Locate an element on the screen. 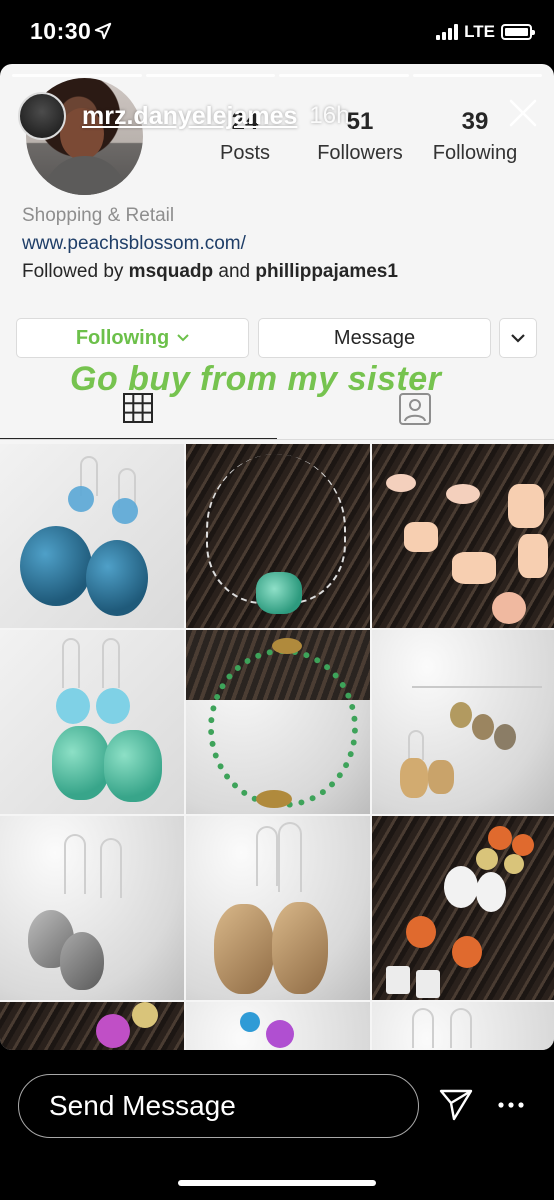 This screenshot has height=1200, width=554. story-avatar is located at coordinates (42, 116).